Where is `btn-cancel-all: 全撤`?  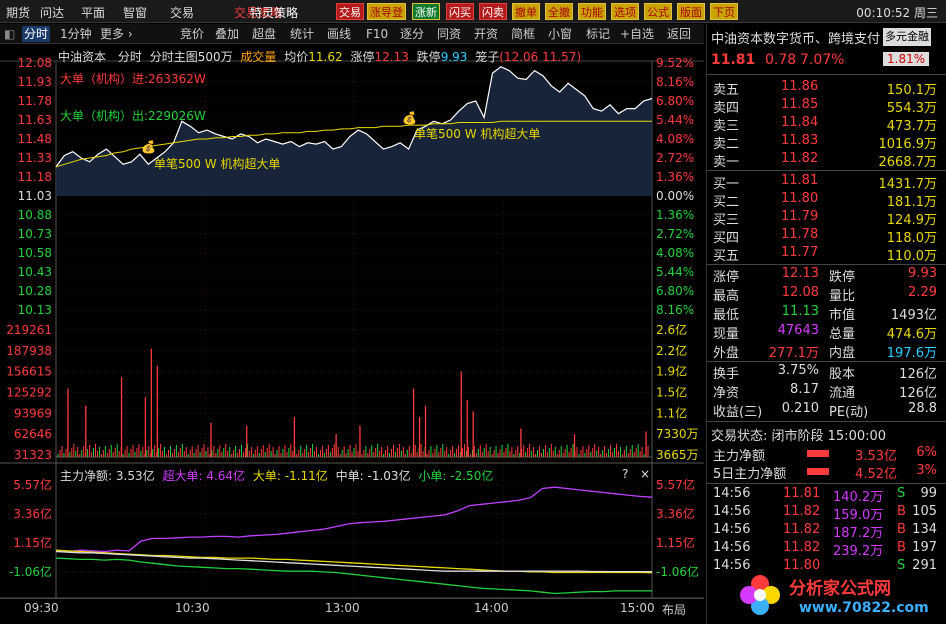 btn-cancel-all: 全撤 is located at coordinates (559, 11).